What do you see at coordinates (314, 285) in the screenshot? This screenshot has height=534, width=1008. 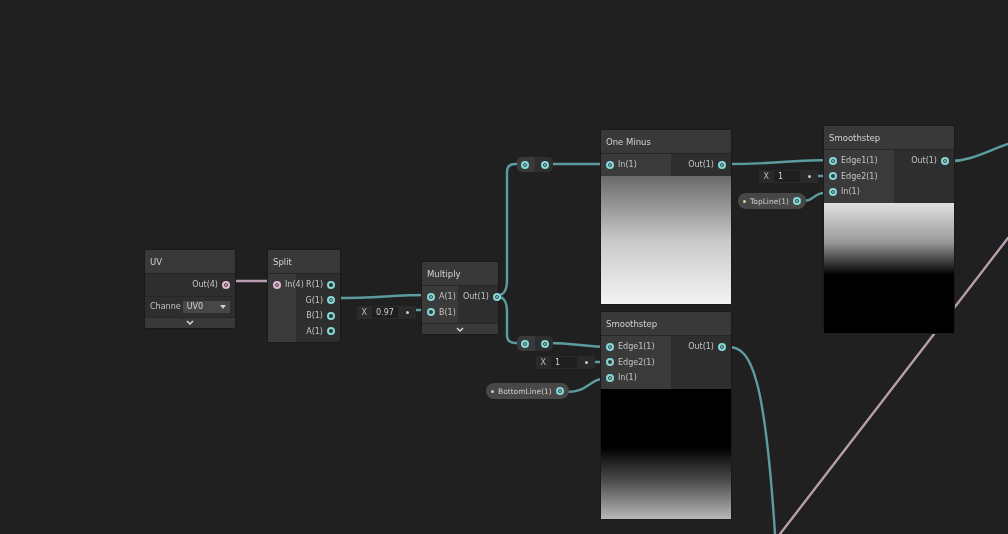 I see `port-label: R(1)` at bounding box center [314, 285].